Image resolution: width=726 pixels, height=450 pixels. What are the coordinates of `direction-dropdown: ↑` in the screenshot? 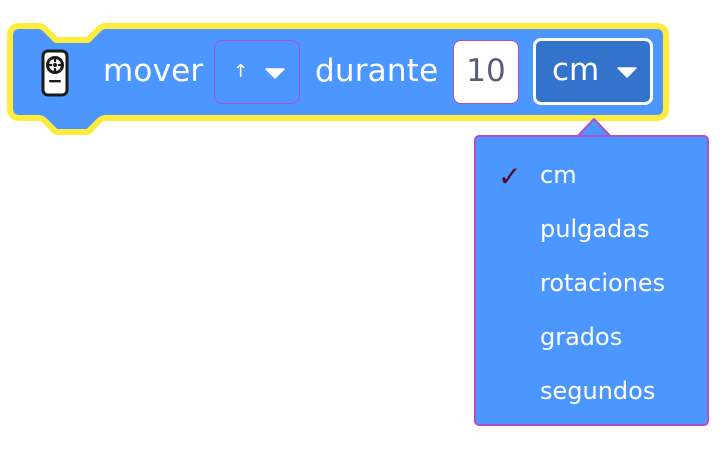 It's located at (257, 72).